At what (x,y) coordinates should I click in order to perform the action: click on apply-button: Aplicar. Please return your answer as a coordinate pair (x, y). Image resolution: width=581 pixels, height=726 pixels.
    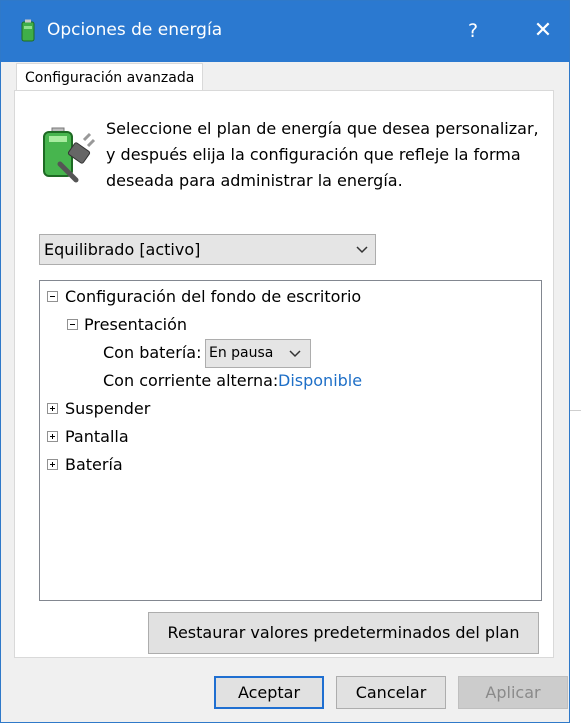
    Looking at the image, I should click on (513, 692).